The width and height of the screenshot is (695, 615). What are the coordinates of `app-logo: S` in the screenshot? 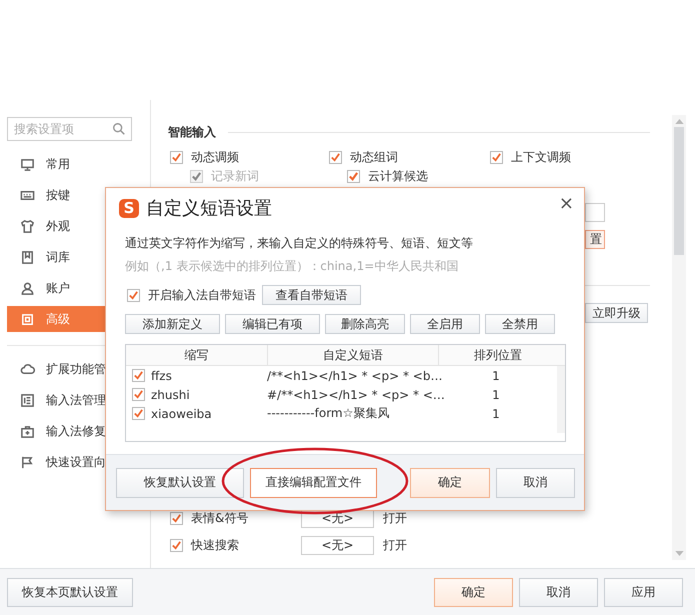 It's located at (129, 208).